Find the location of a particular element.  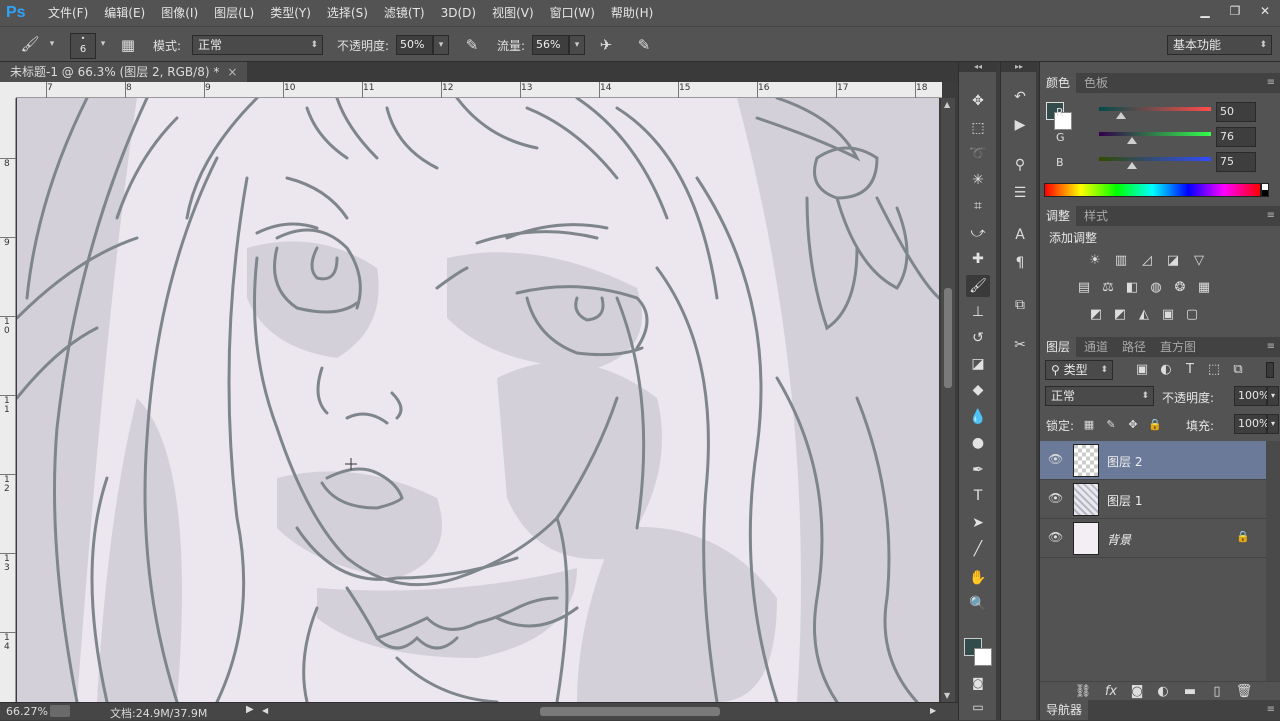

tab-styles: 样式 is located at coordinates (1096, 216).